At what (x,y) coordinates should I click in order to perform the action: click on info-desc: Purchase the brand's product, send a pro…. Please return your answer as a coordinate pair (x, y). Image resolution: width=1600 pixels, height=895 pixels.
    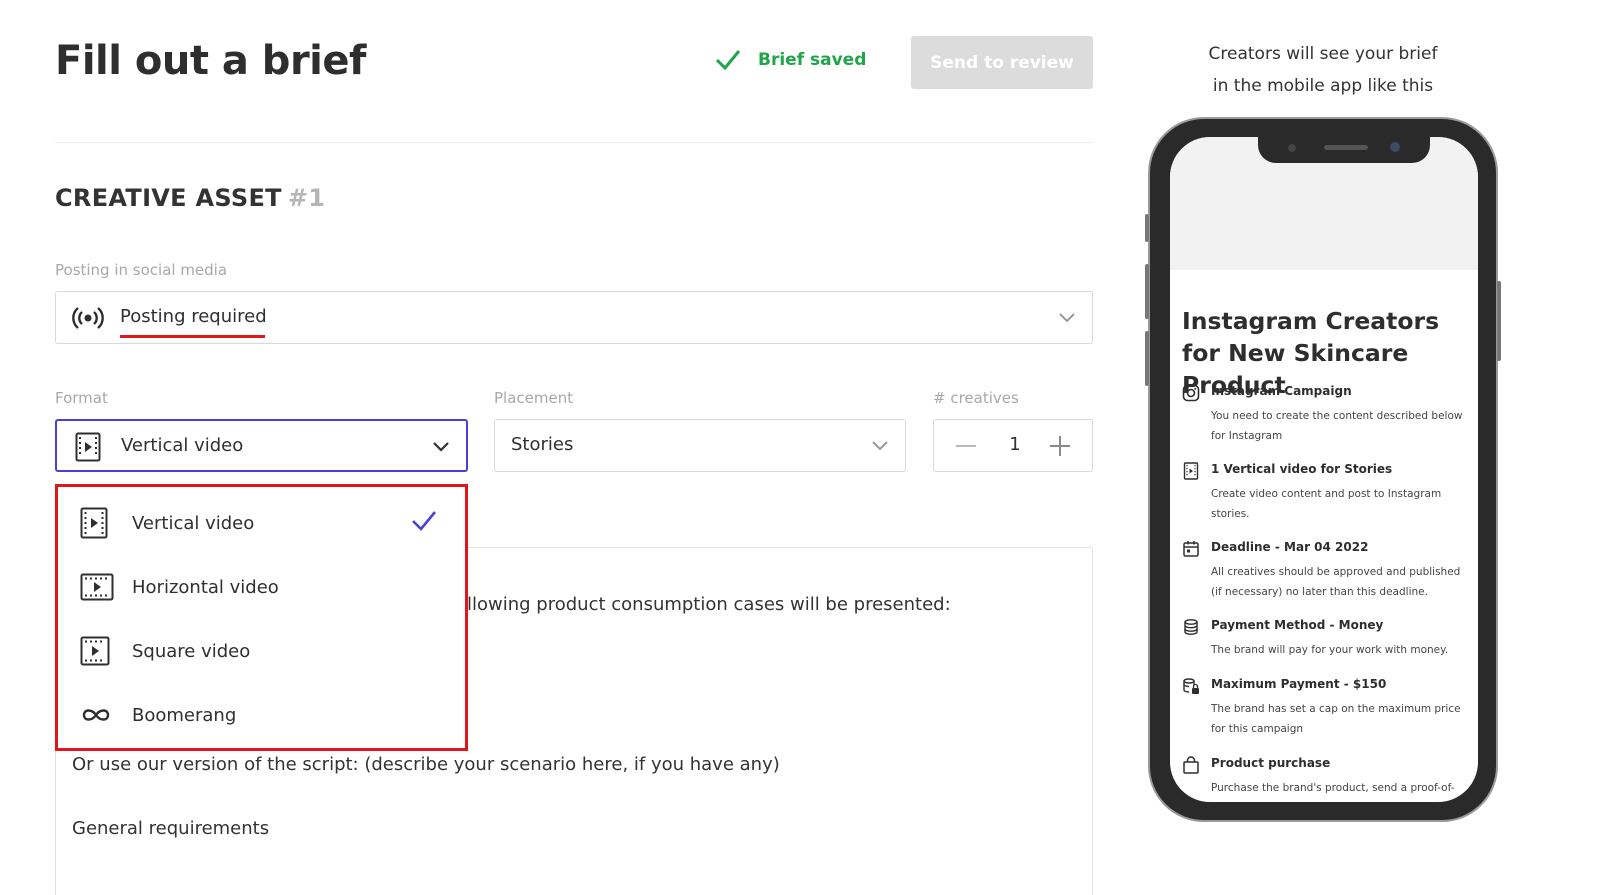
    Looking at the image, I should click on (1333, 788).